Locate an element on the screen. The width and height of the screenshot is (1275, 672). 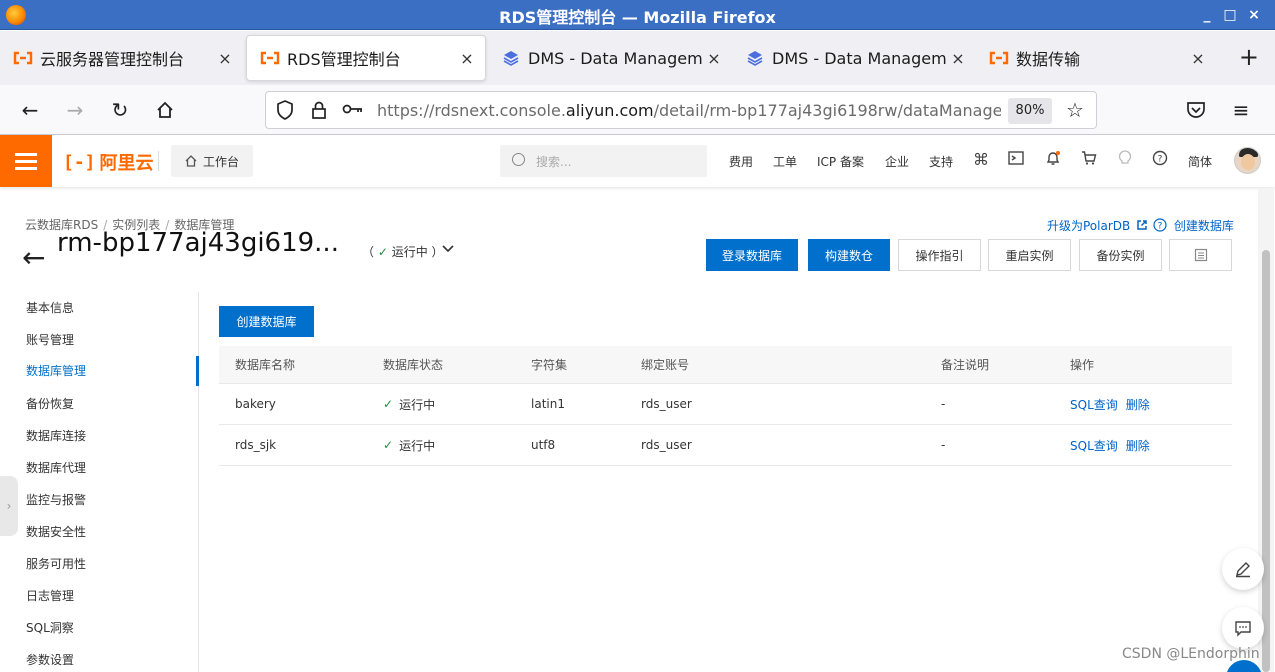
create-database-button: 创建数据库 is located at coordinates (266, 321).